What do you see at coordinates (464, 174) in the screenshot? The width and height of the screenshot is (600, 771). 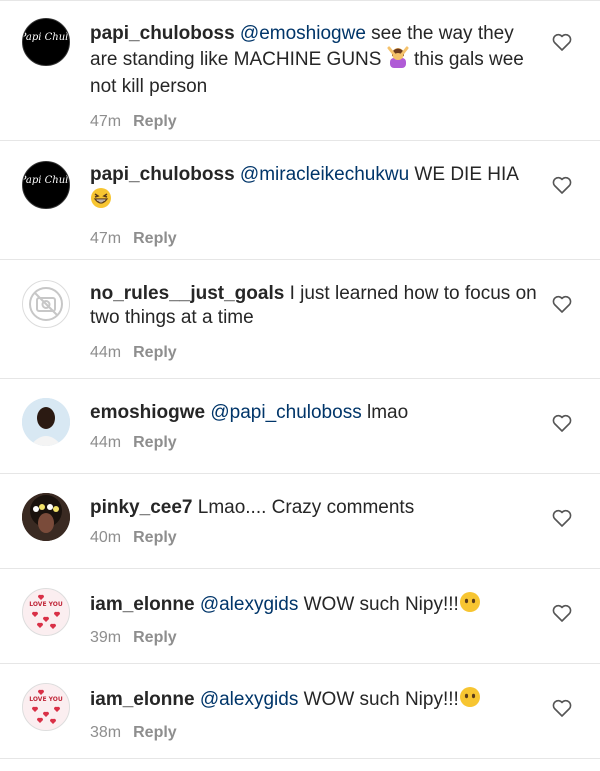 I see `comment-message: WE DIE HIA` at bounding box center [464, 174].